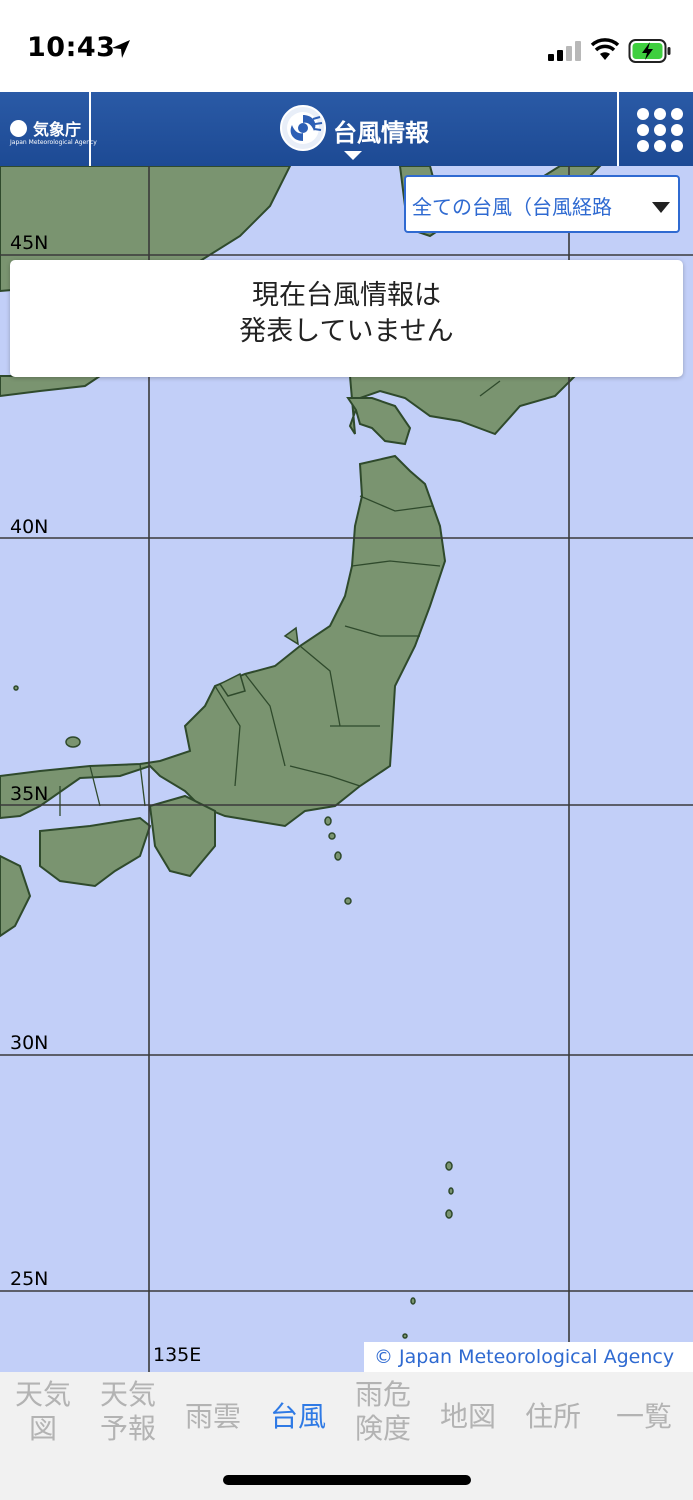  I want to click on tab-label-line1: 一覧, so click(643, 1416).